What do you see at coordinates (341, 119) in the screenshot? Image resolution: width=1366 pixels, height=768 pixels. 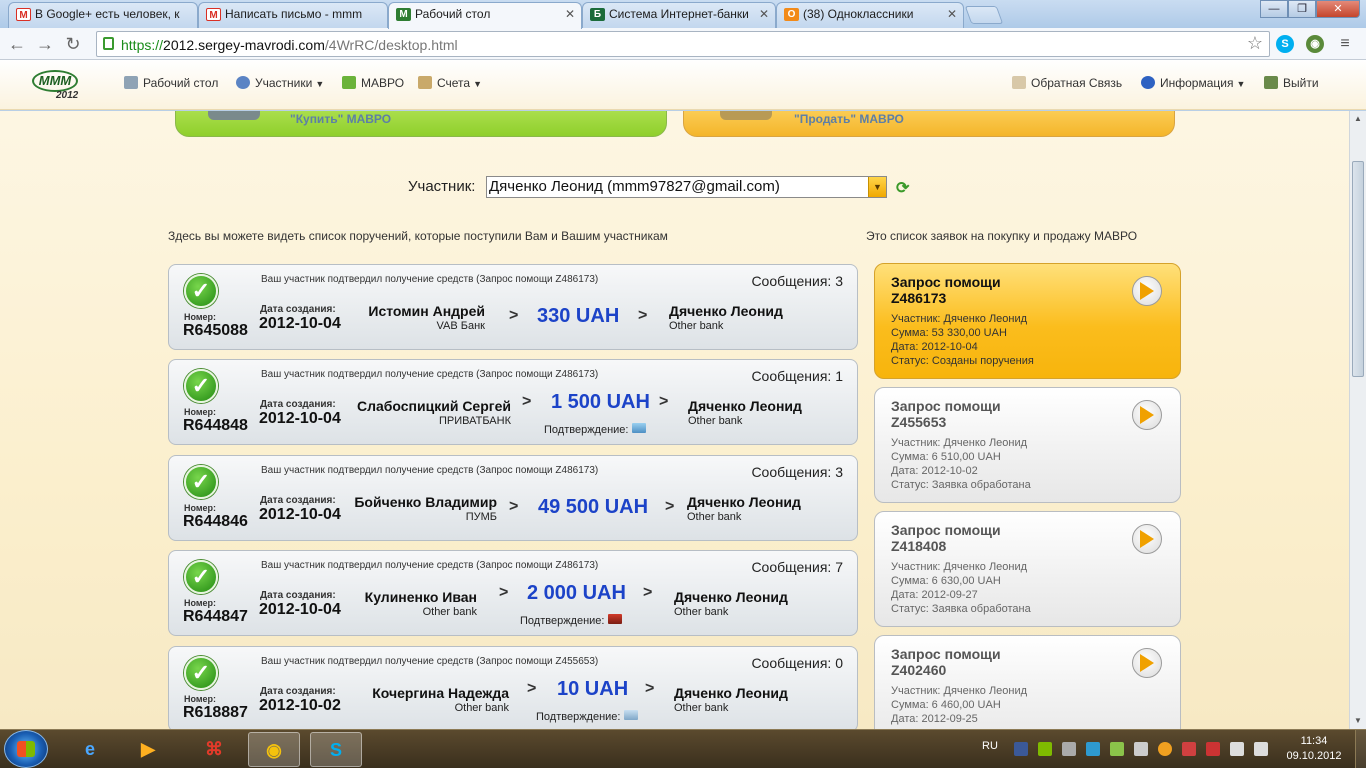 I see `buy-label: "Купить" МАВРО` at bounding box center [341, 119].